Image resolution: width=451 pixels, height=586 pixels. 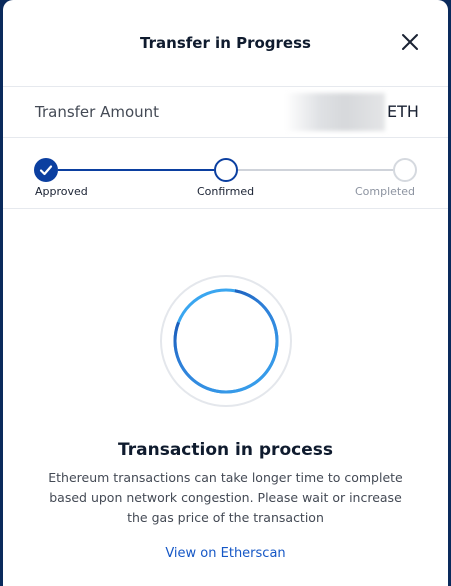 What do you see at coordinates (226, 341) in the screenshot?
I see `loading-spinner` at bounding box center [226, 341].